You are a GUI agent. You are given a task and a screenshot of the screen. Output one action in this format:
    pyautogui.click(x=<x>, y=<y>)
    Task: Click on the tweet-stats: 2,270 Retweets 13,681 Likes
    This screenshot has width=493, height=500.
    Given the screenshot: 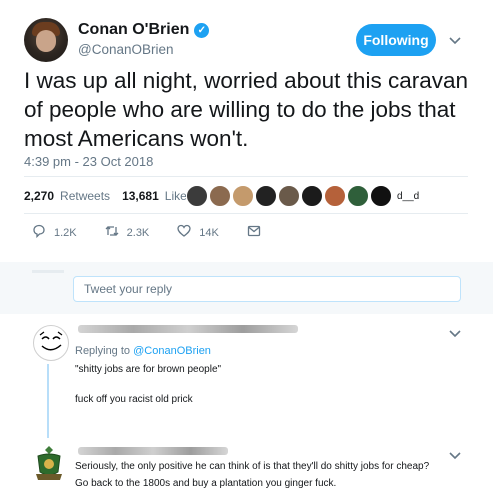 What is the action you would take?
    pyautogui.click(x=108, y=196)
    